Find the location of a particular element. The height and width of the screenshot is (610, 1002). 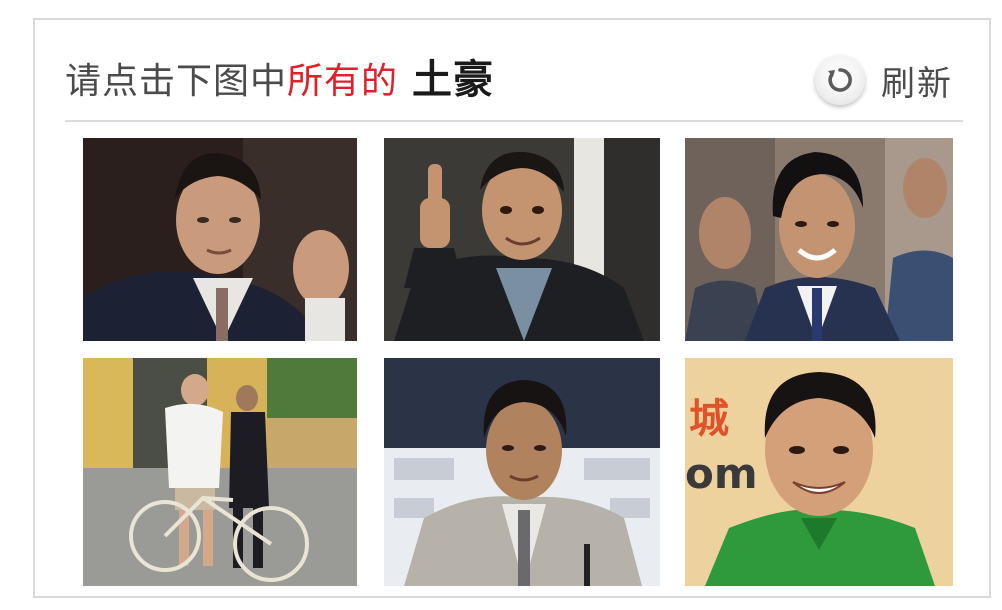

captcha-header: 请点击下图中所有的 土豪 刷新 is located at coordinates (514, 76).